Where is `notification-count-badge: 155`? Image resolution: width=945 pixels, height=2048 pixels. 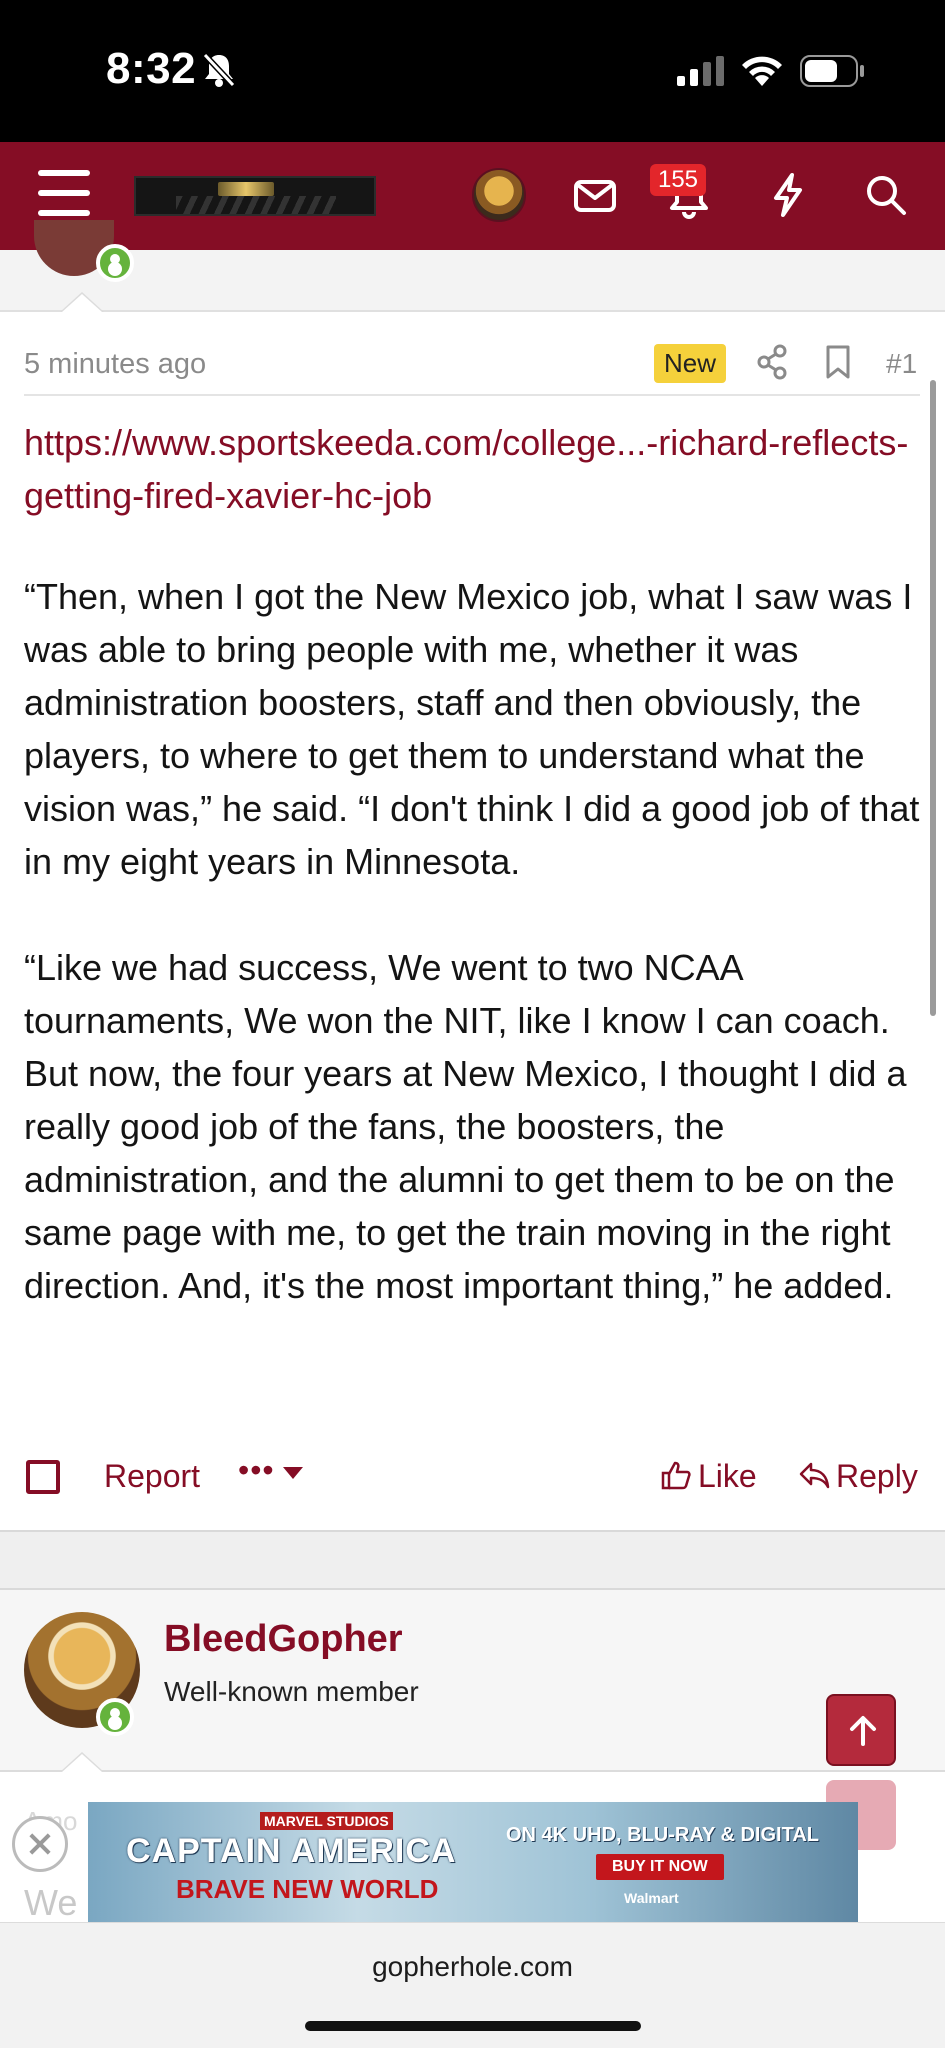 notification-count-badge: 155 is located at coordinates (678, 180).